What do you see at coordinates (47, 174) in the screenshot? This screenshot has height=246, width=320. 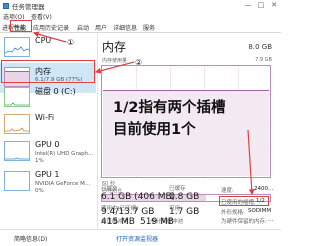 I see `sidebar-label: GPU 1` at bounding box center [47, 174].